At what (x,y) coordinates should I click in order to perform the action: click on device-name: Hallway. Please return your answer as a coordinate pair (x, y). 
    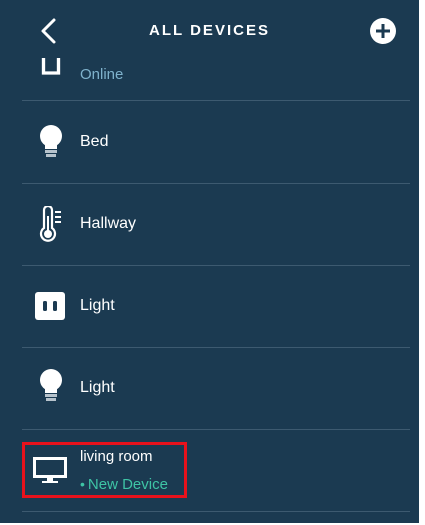
    Looking at the image, I should click on (108, 223).